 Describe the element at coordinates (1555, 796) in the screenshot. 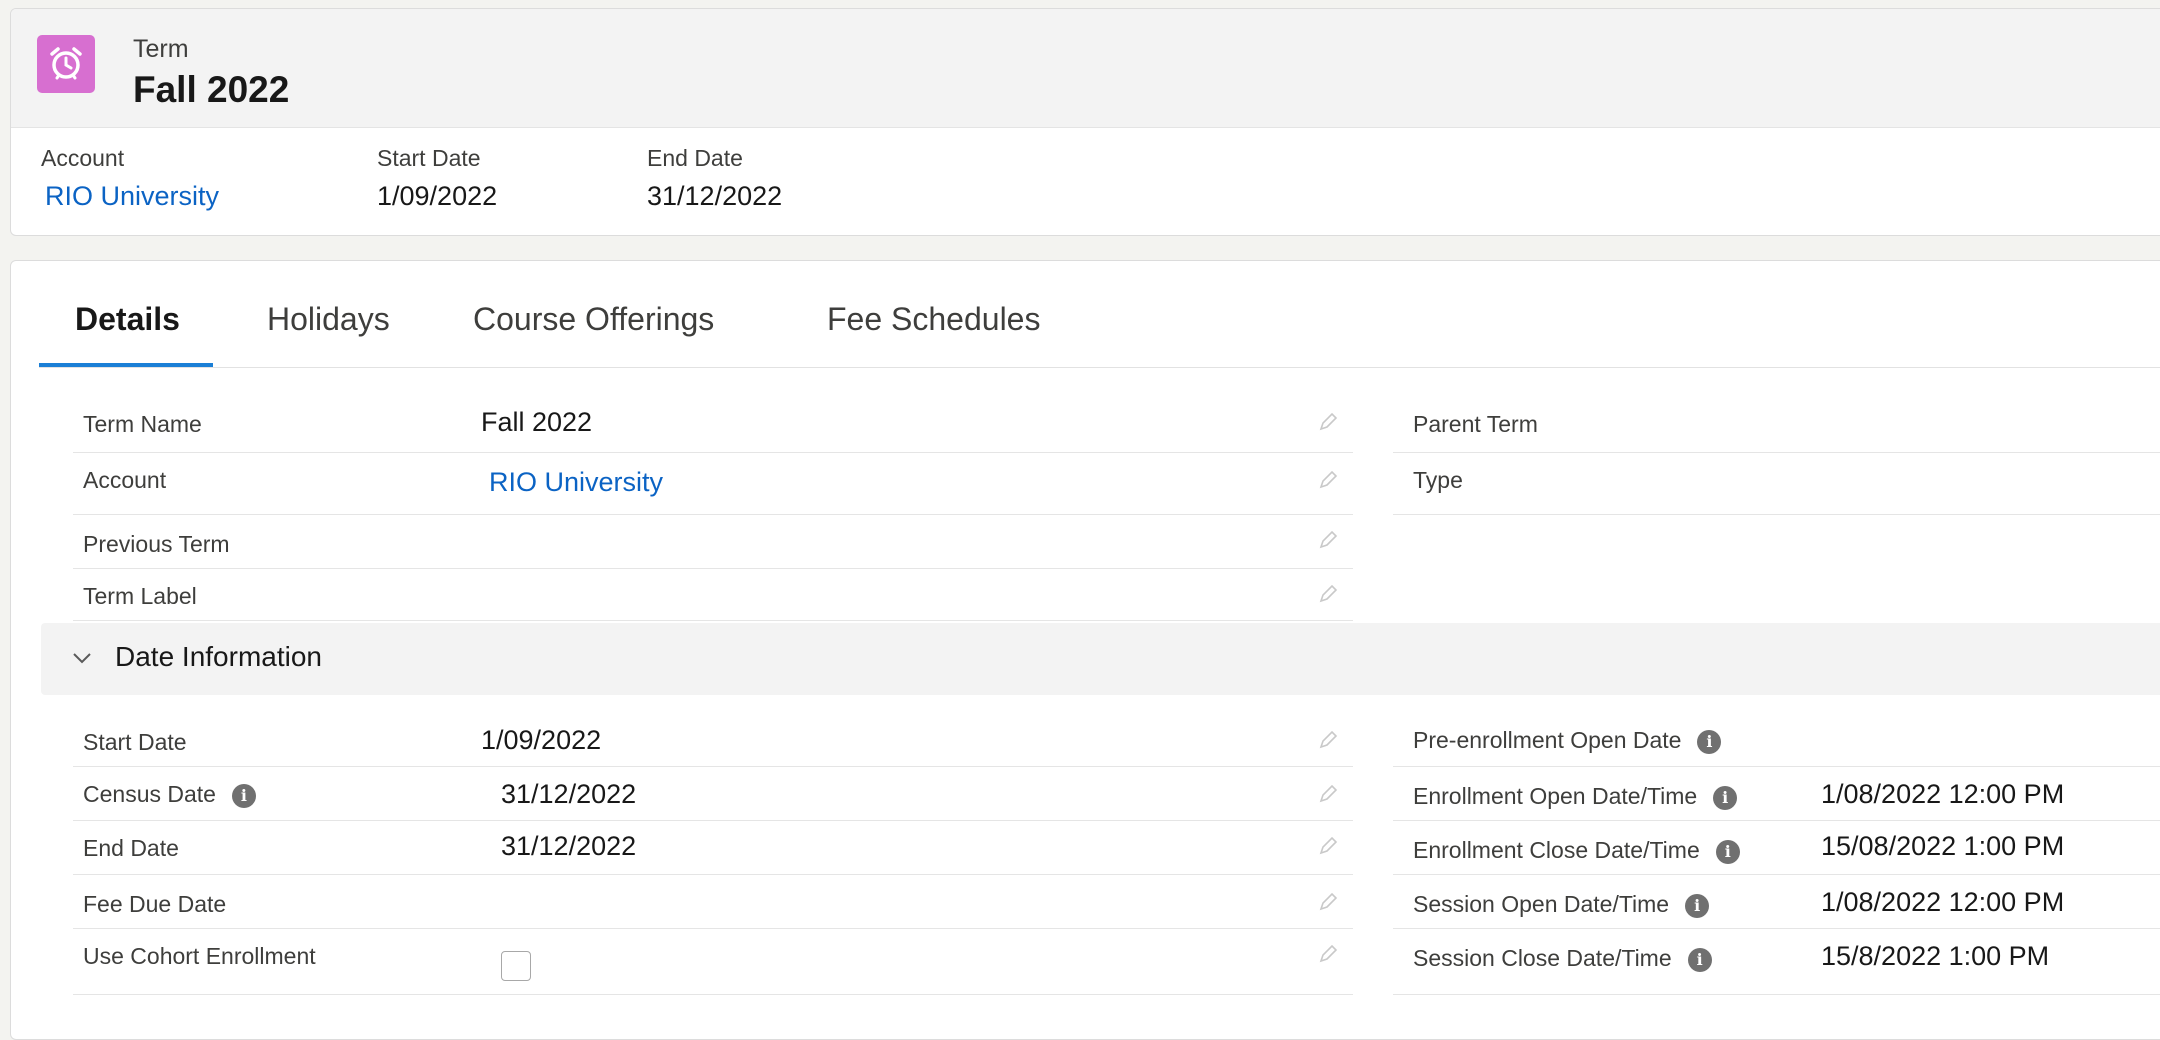

I see `field-label: Enrollment Open Date/Time` at that location.